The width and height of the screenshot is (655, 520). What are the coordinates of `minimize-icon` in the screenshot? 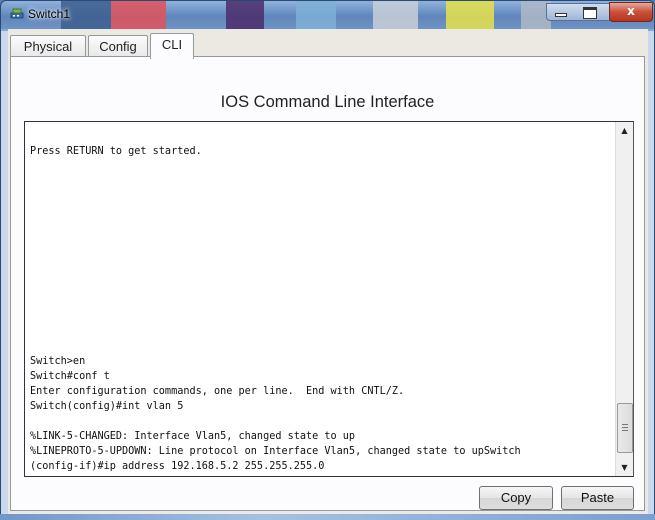 It's located at (561, 15).